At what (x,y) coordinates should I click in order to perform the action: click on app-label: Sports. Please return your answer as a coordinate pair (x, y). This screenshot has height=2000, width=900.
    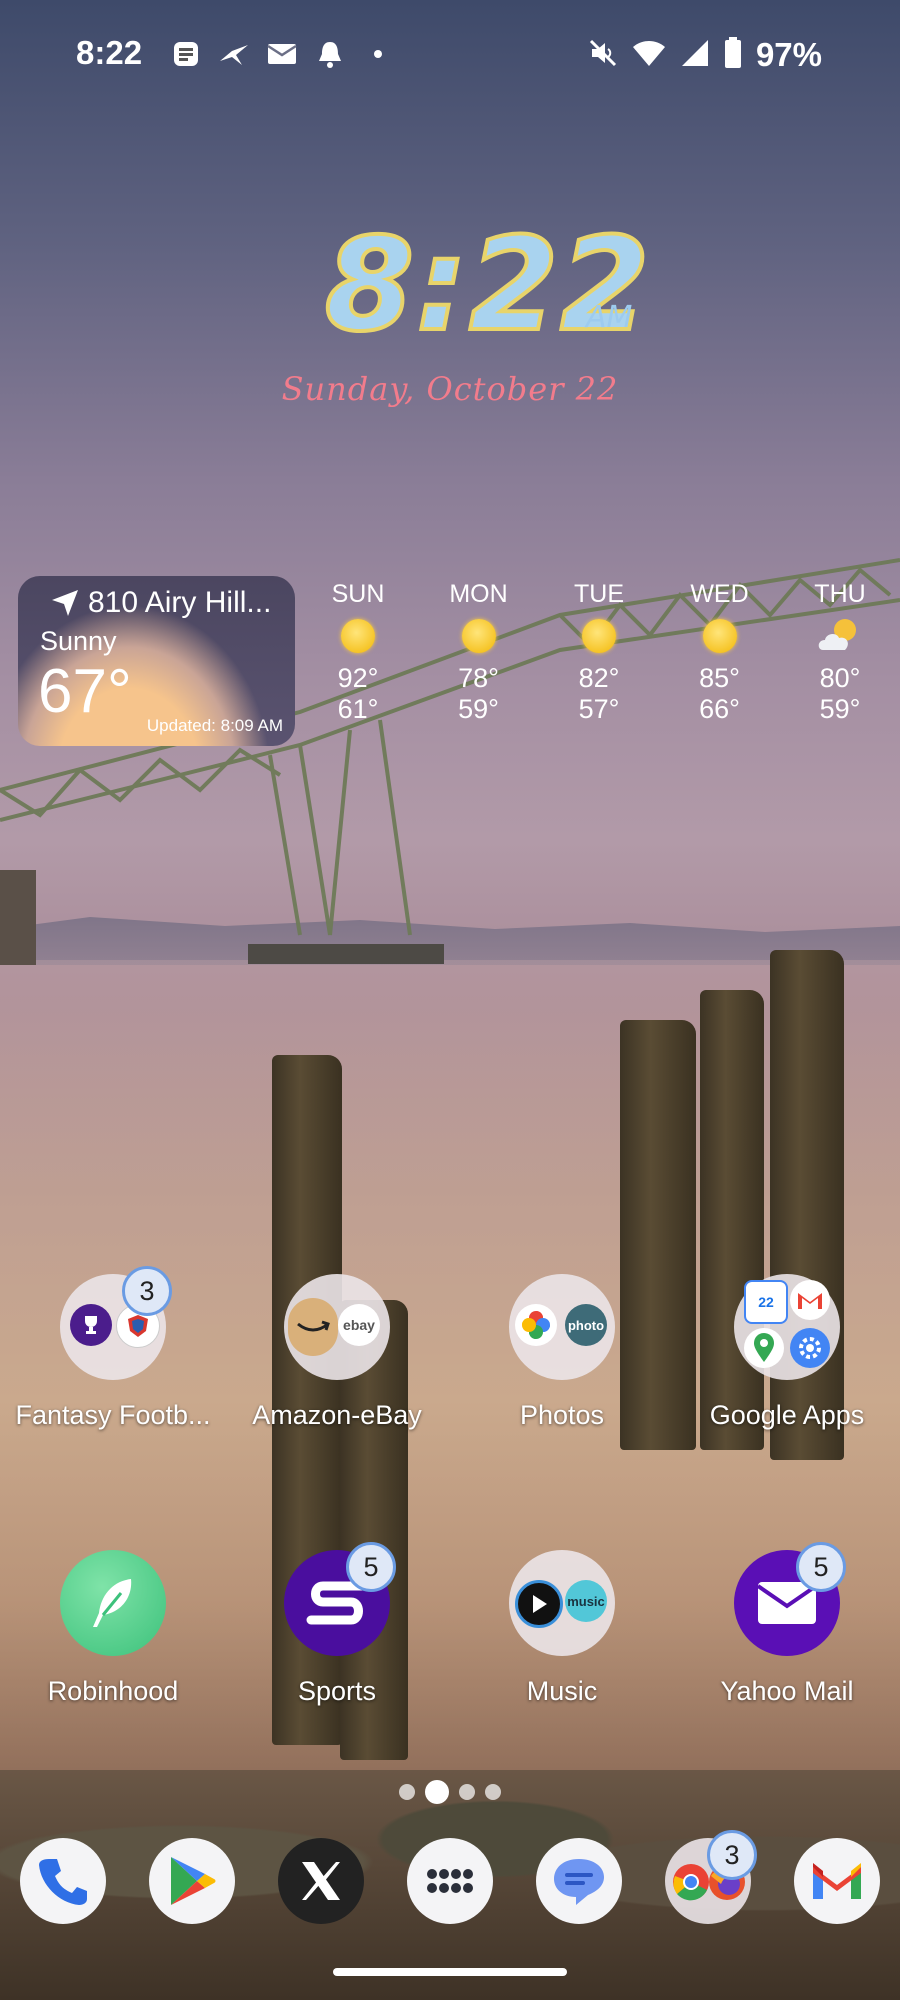
    Looking at the image, I should click on (337, 1691).